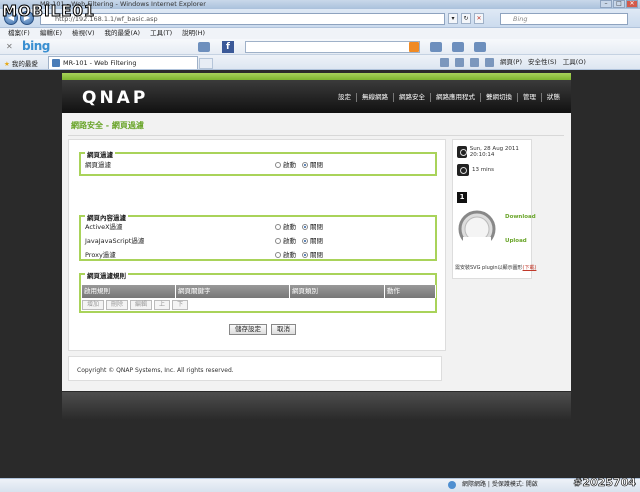  What do you see at coordinates (529, 97) in the screenshot?
I see `nav-admin: 管理` at bounding box center [529, 97].